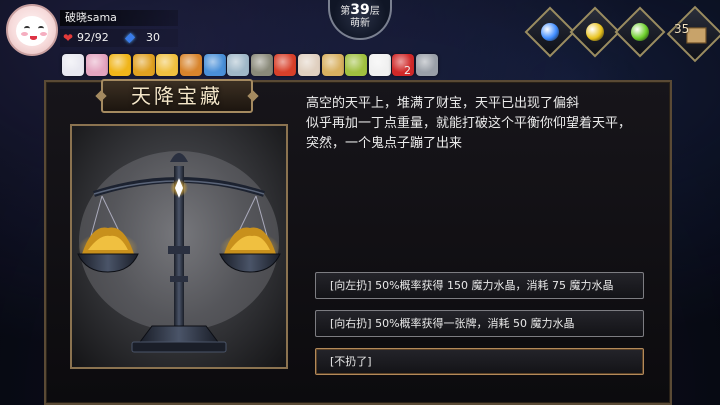 The width and height of the screenshot is (720, 405). What do you see at coordinates (32, 30) in the screenshot?
I see `player-avatar` at bounding box center [32, 30].